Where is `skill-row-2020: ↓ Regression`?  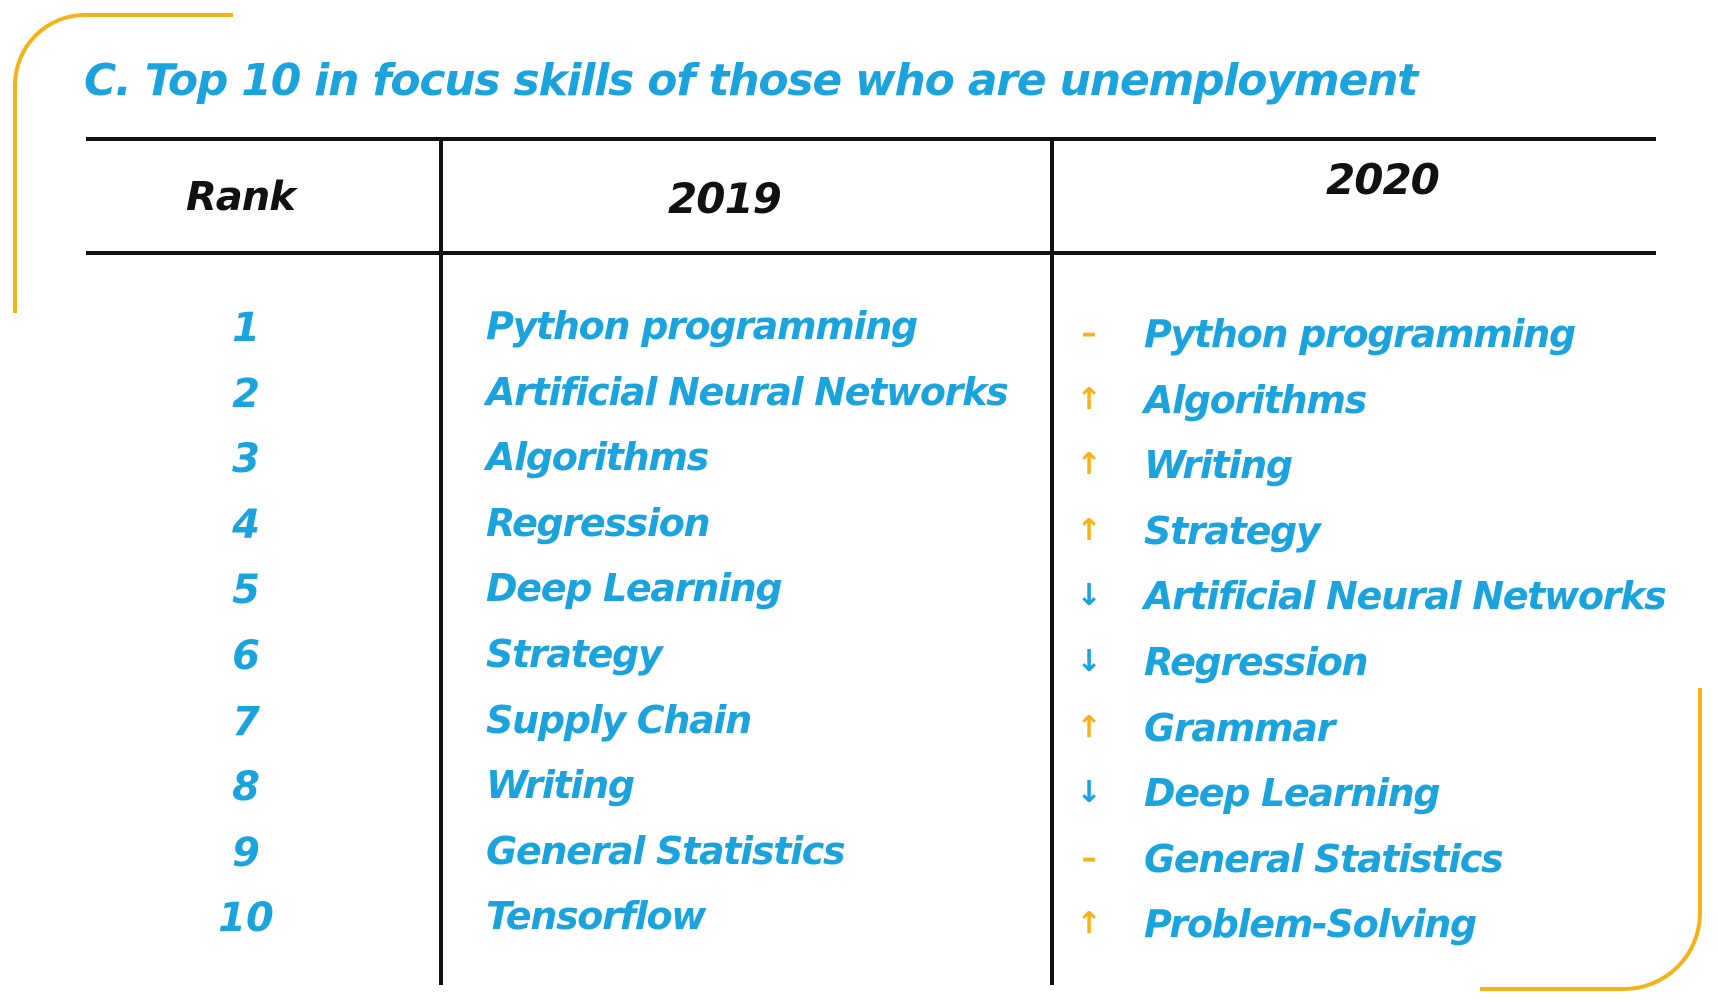 skill-row-2020: ↓ Regression is located at coordinates (1372, 667).